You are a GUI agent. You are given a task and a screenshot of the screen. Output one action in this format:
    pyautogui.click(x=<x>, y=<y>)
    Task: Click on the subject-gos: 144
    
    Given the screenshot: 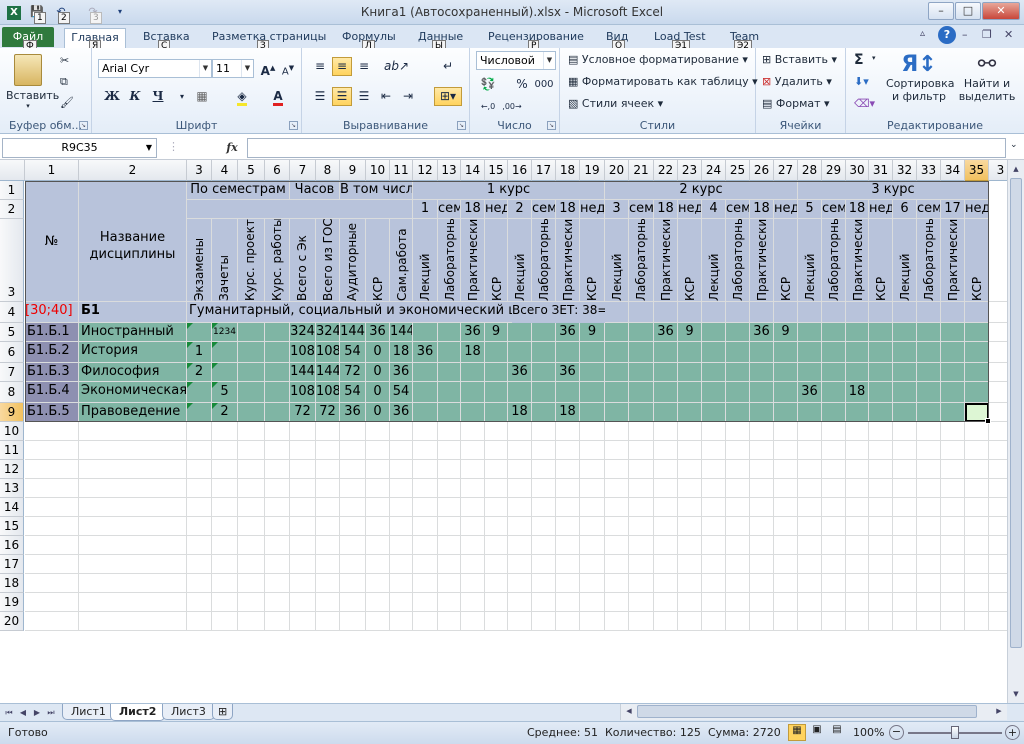 What is the action you would take?
    pyautogui.click(x=328, y=372)
    